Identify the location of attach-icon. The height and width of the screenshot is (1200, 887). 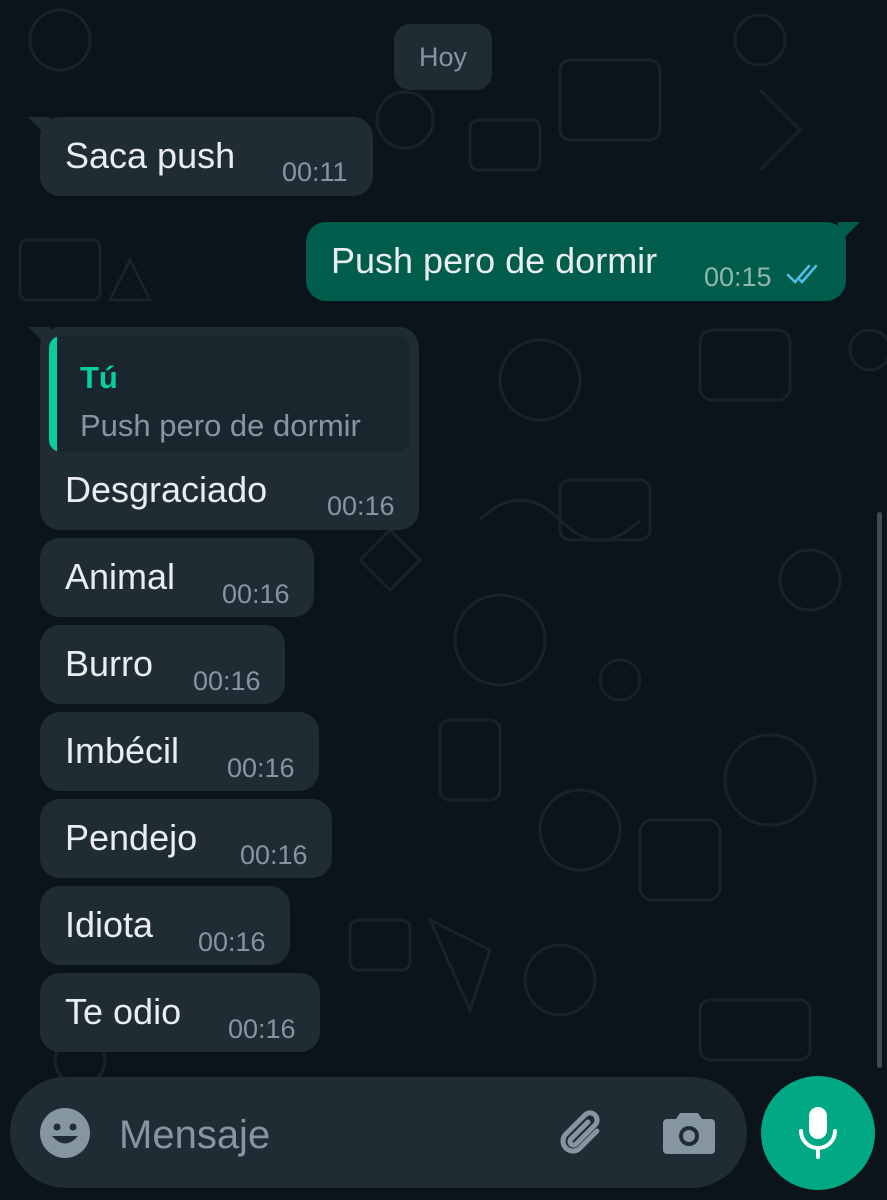
(581, 1133).